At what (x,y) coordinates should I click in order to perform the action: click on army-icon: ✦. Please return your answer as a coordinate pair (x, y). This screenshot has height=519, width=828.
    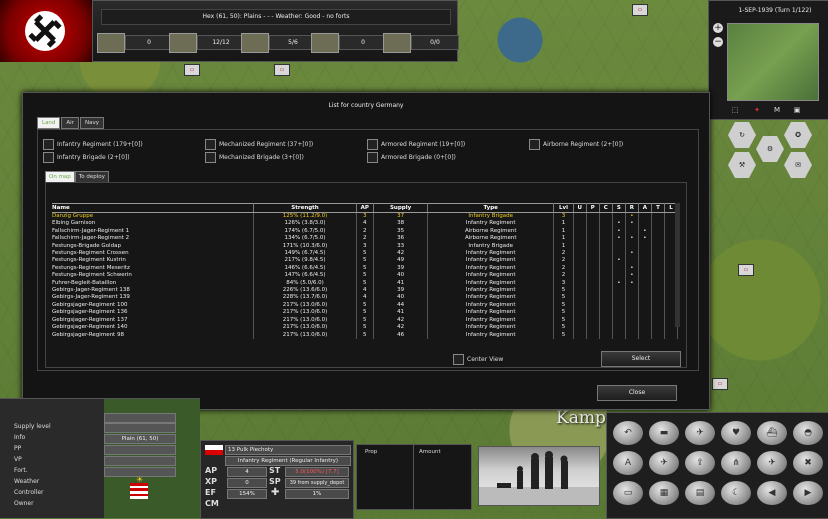
    Looking at the image, I should click on (757, 110).